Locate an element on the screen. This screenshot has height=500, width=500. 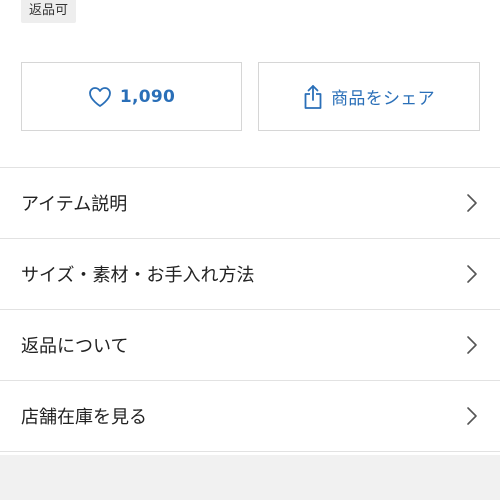
share-label: 商品をシェア is located at coordinates (383, 99).